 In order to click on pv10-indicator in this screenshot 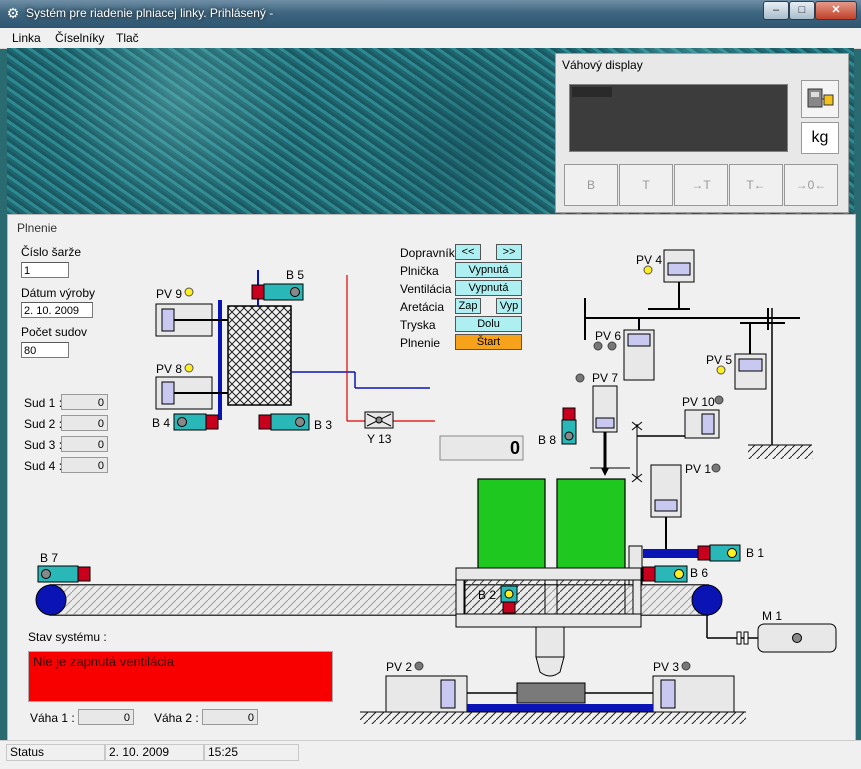, I will do `click(719, 400)`.